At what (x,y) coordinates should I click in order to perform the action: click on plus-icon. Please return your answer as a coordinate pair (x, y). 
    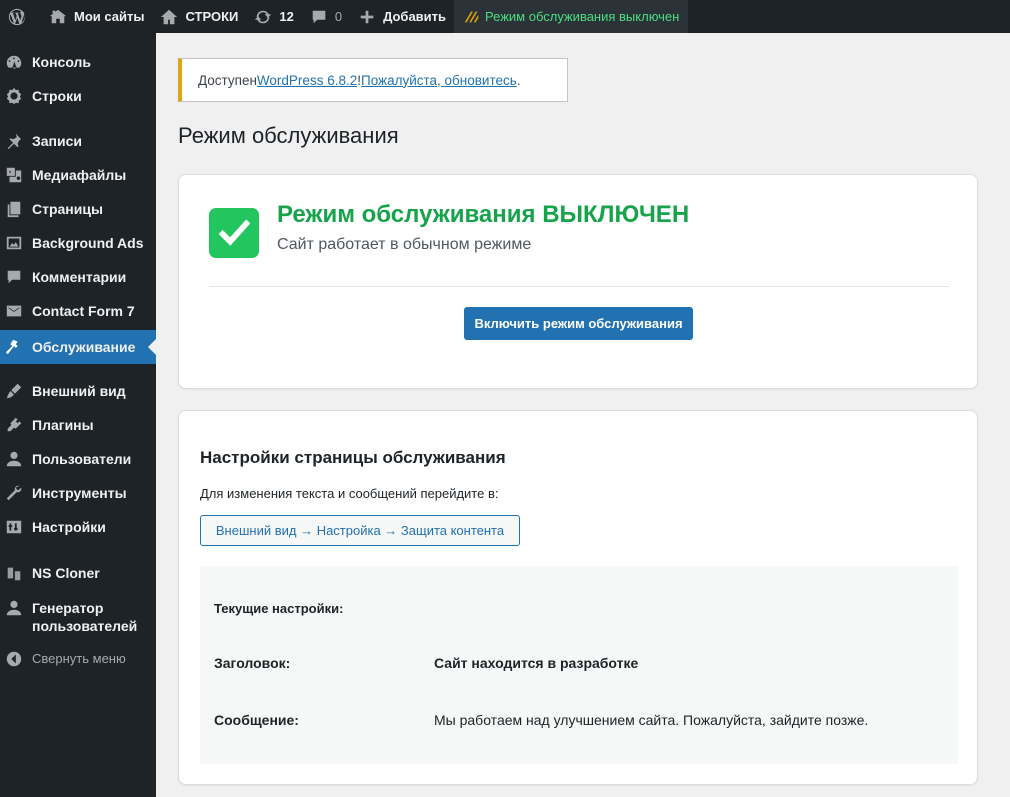
    Looking at the image, I should click on (367, 17).